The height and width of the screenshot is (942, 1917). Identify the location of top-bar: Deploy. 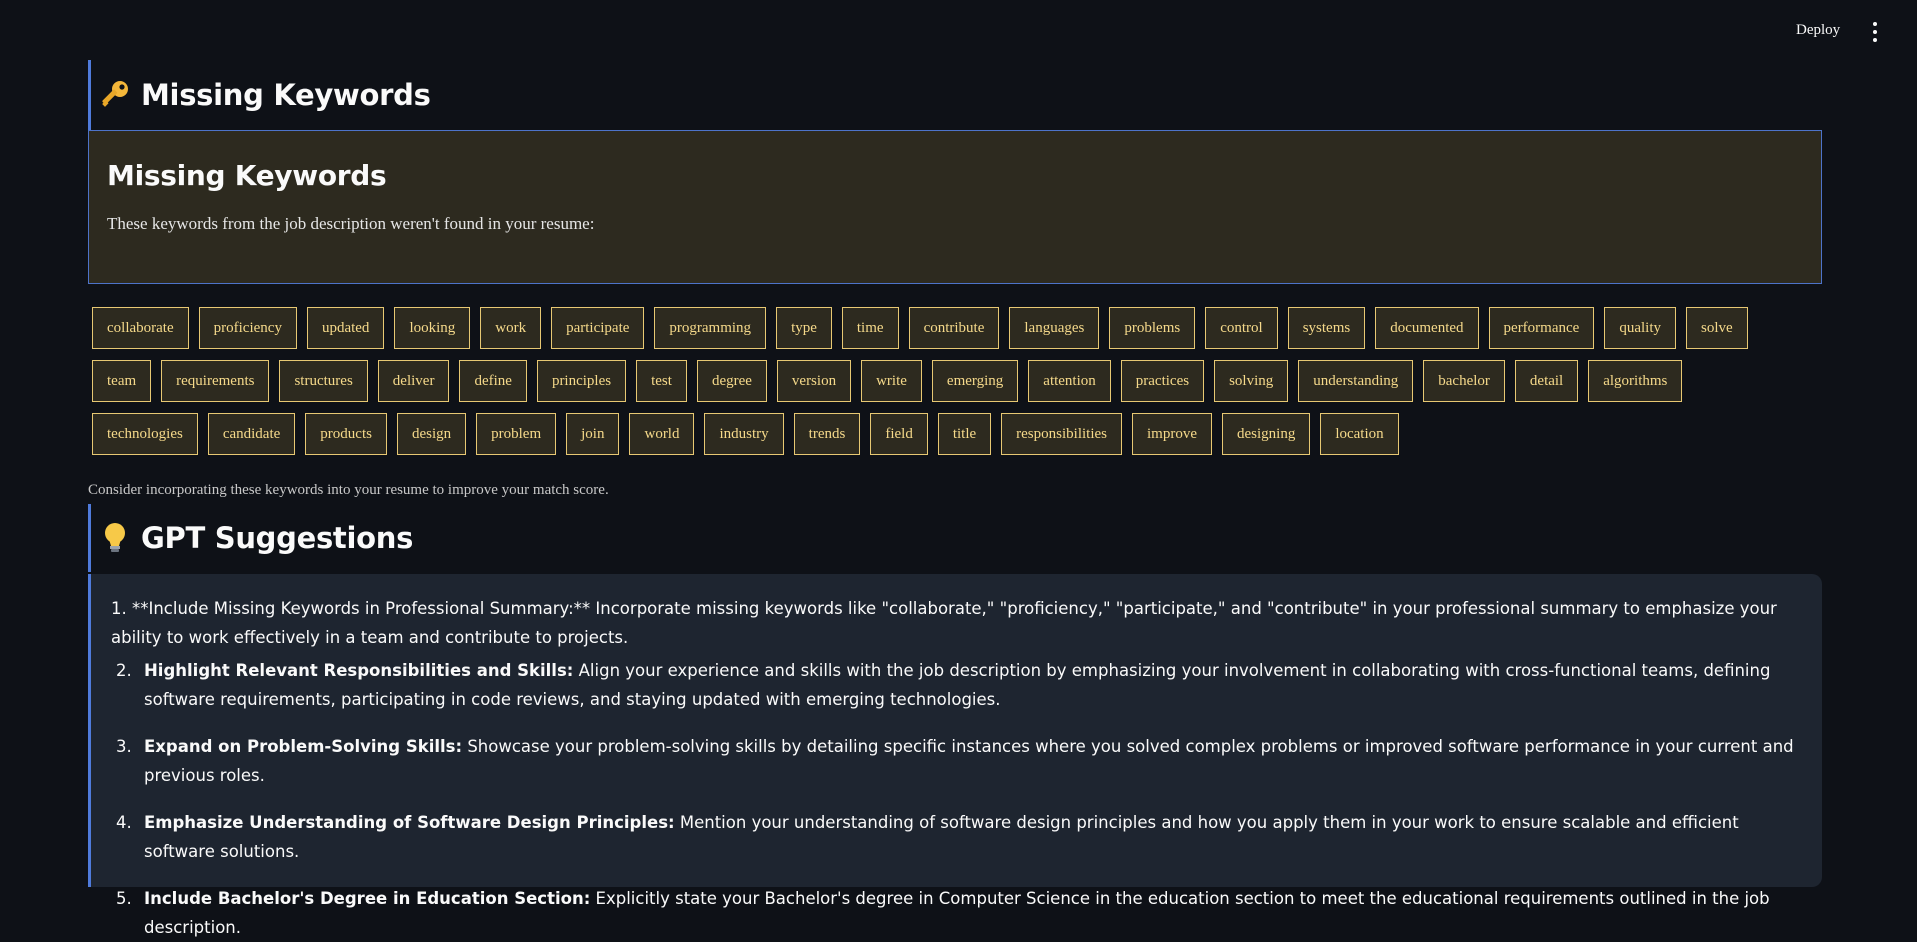
(958, 31).